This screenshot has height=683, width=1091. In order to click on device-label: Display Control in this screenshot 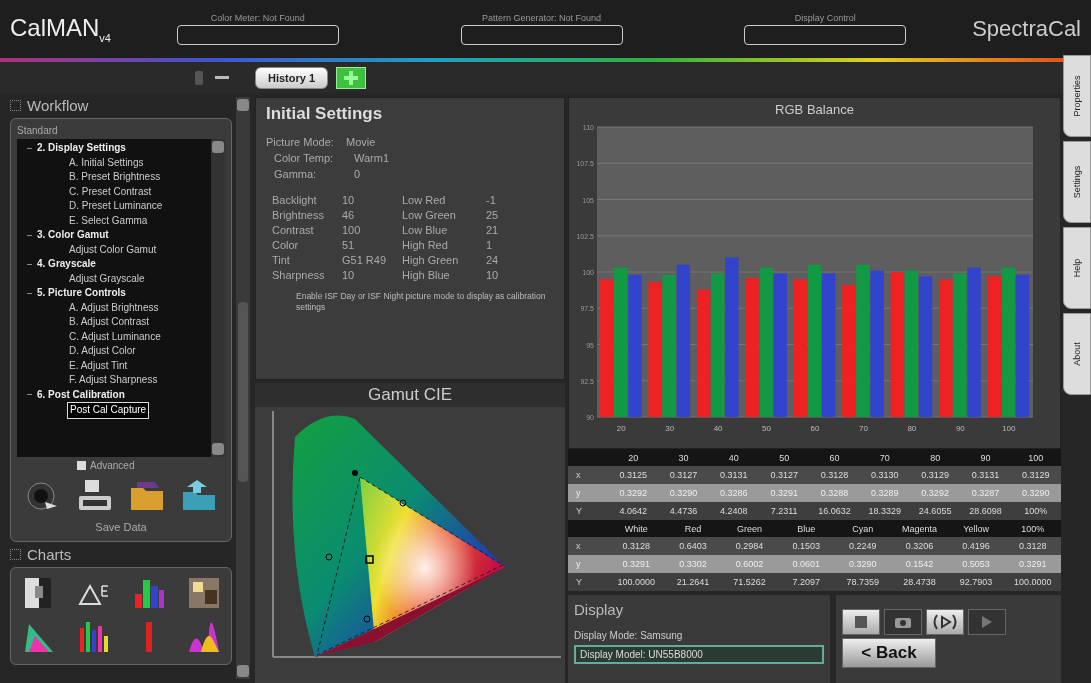, I will do `click(825, 18)`.